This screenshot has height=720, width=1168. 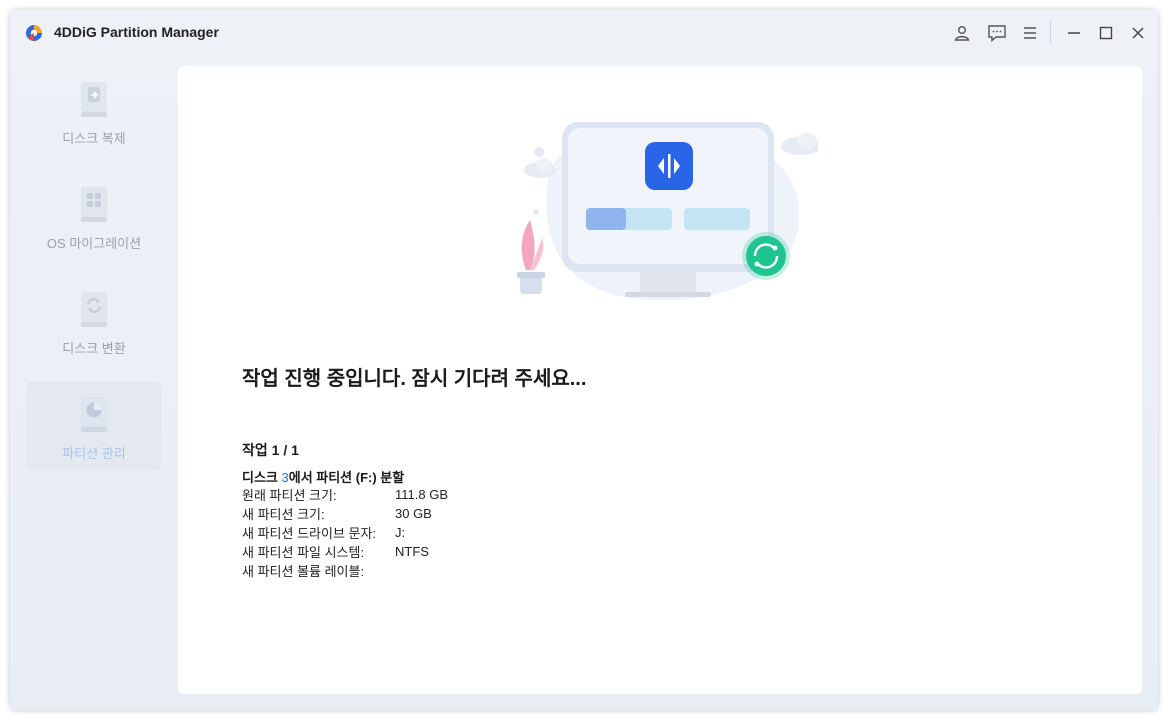 What do you see at coordinates (94, 309) in the screenshot?
I see `disk-convert-icon` at bounding box center [94, 309].